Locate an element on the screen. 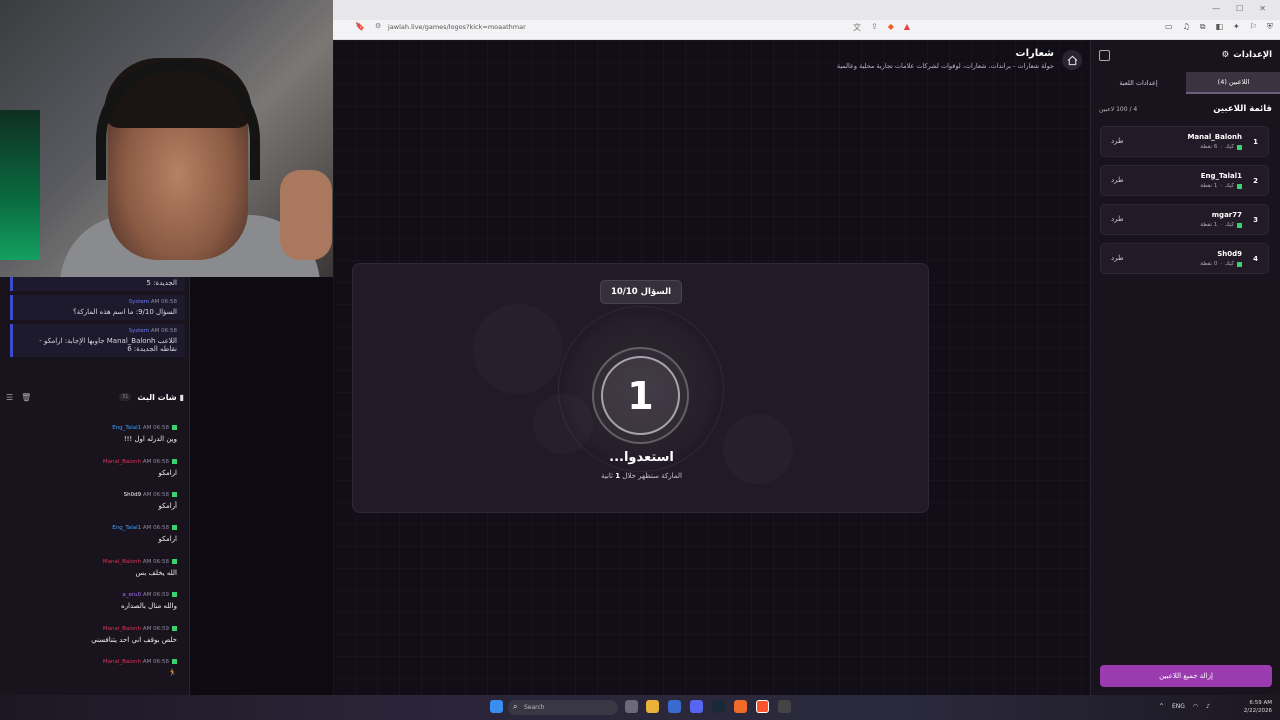  player-row: 2 Eng_Talal1 كيك · 1 نقطة طرد is located at coordinates (1184, 180).